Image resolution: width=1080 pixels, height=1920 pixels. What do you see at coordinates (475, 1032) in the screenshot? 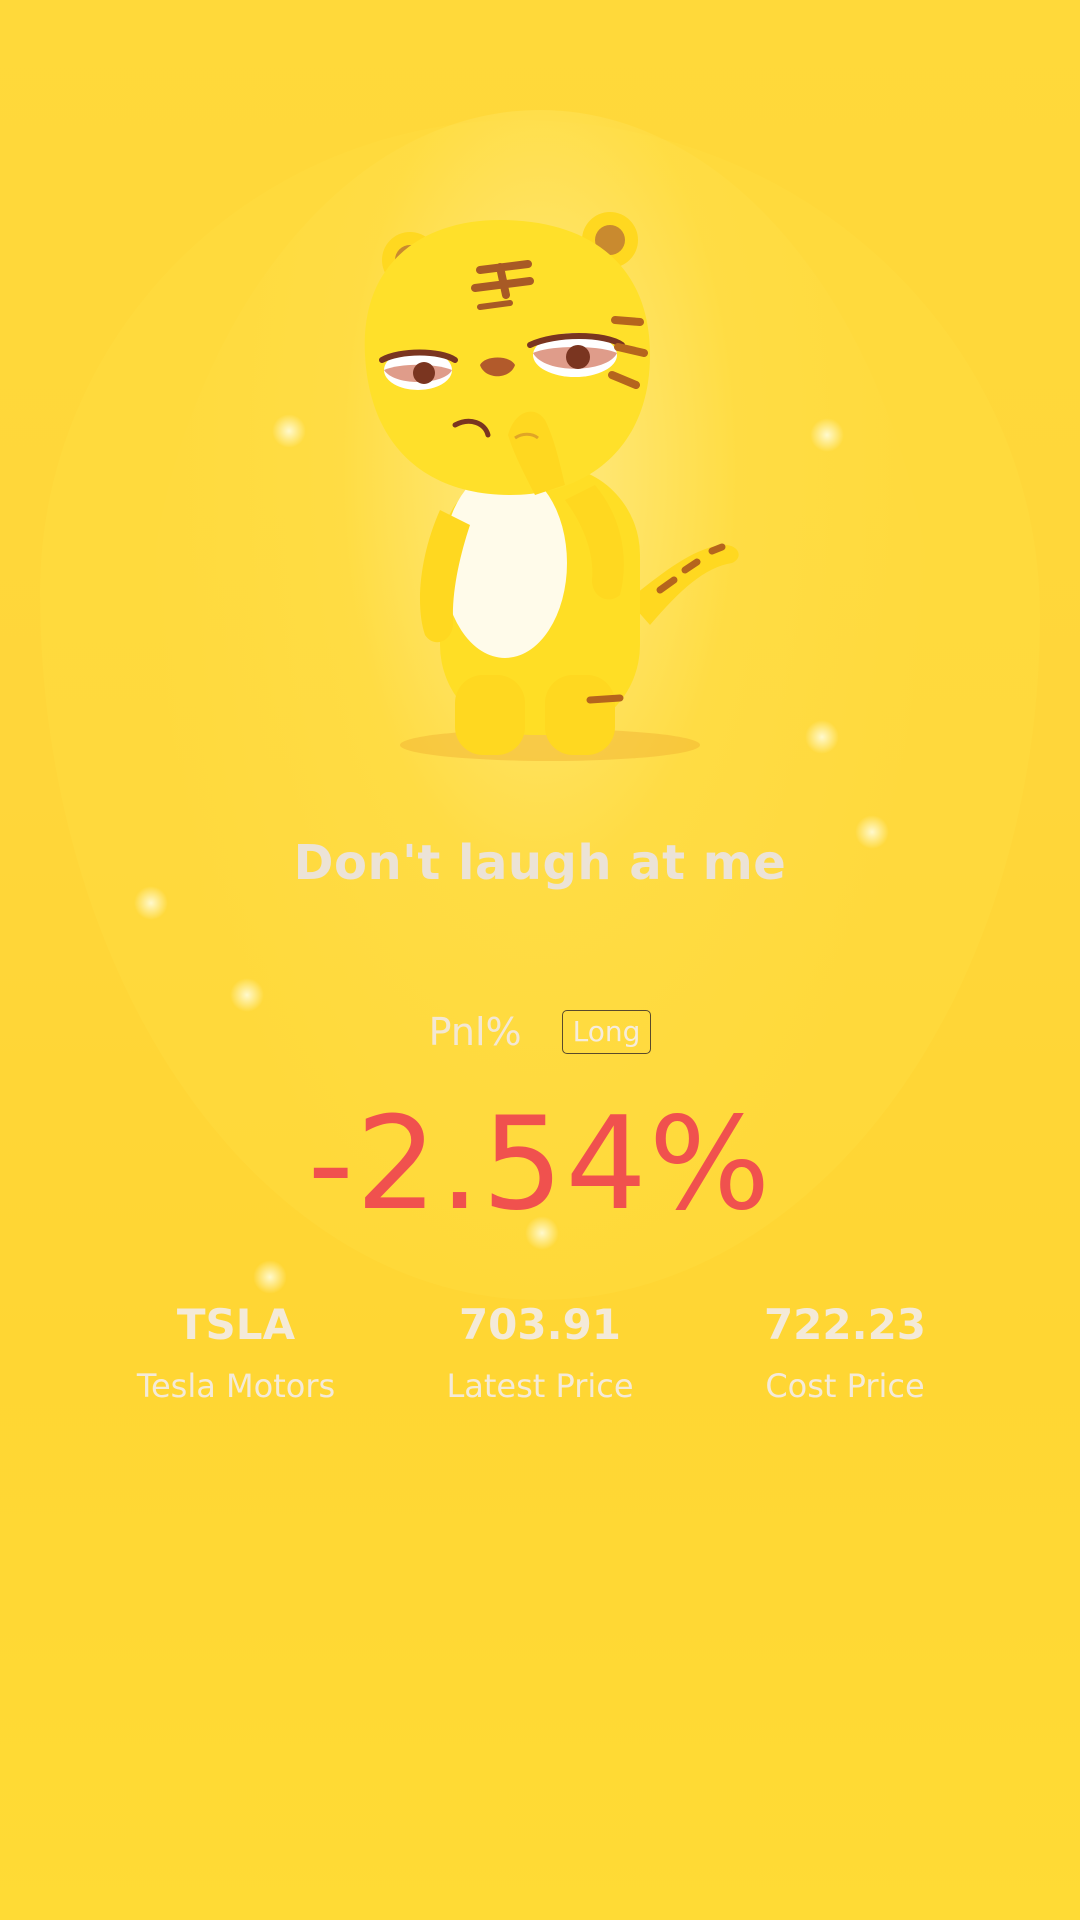
I see `pnl-label: Pnl%` at bounding box center [475, 1032].